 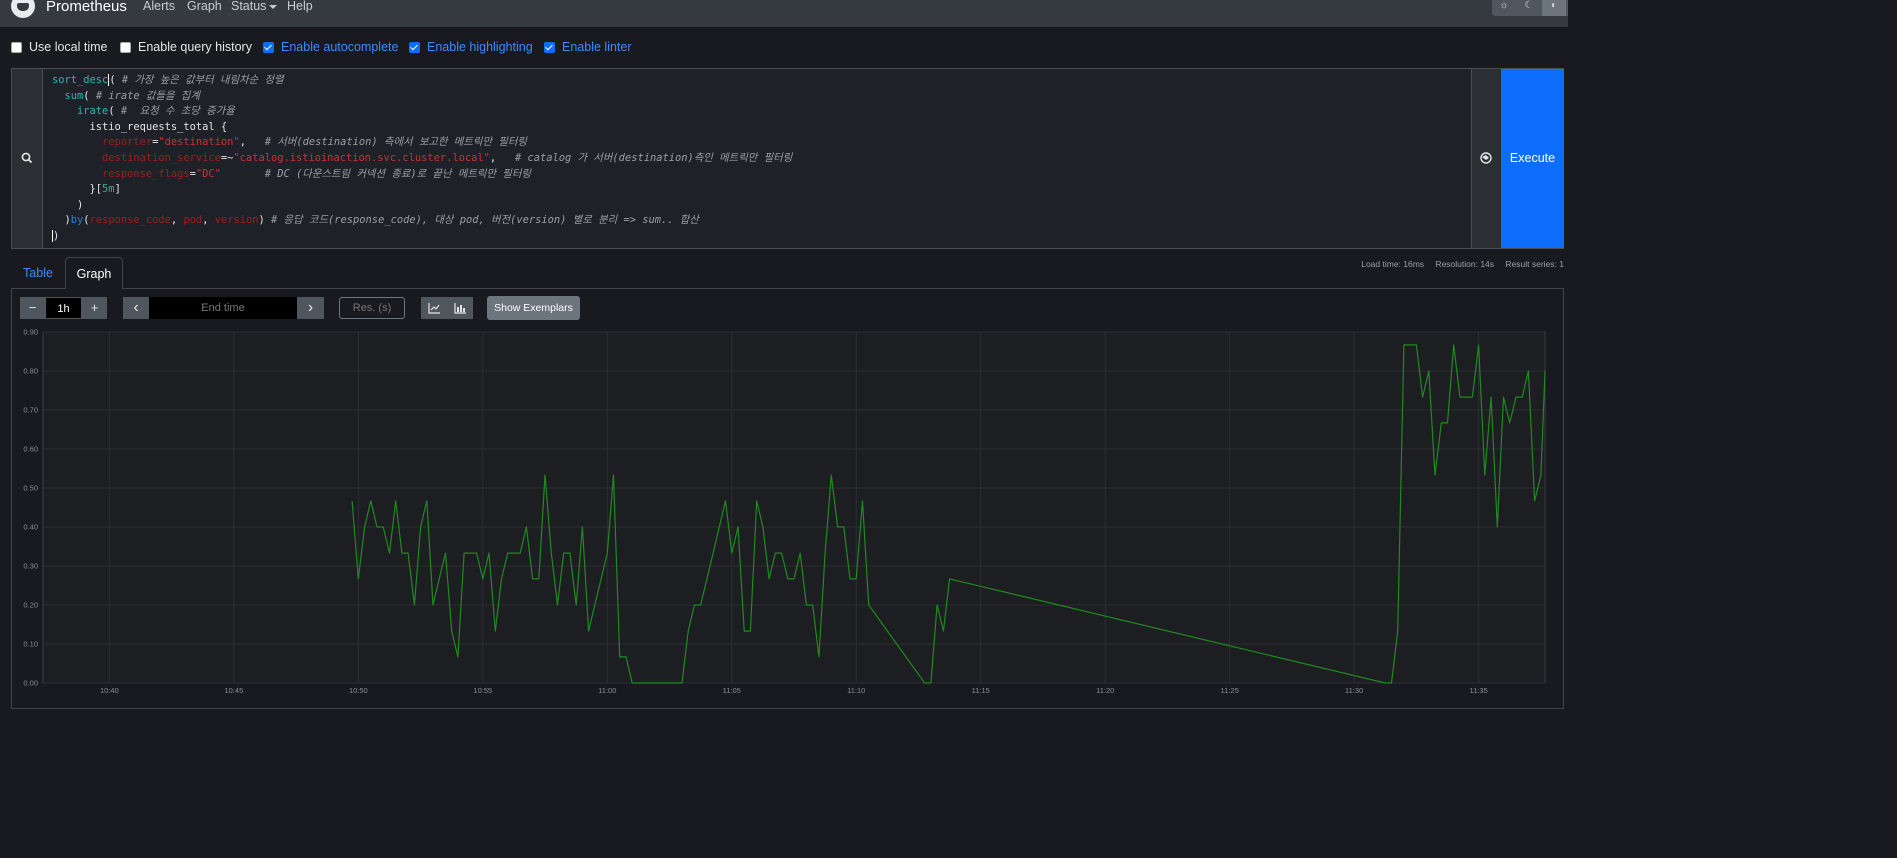 I want to click on y-tick-label: 0.40, so click(x=30, y=527).